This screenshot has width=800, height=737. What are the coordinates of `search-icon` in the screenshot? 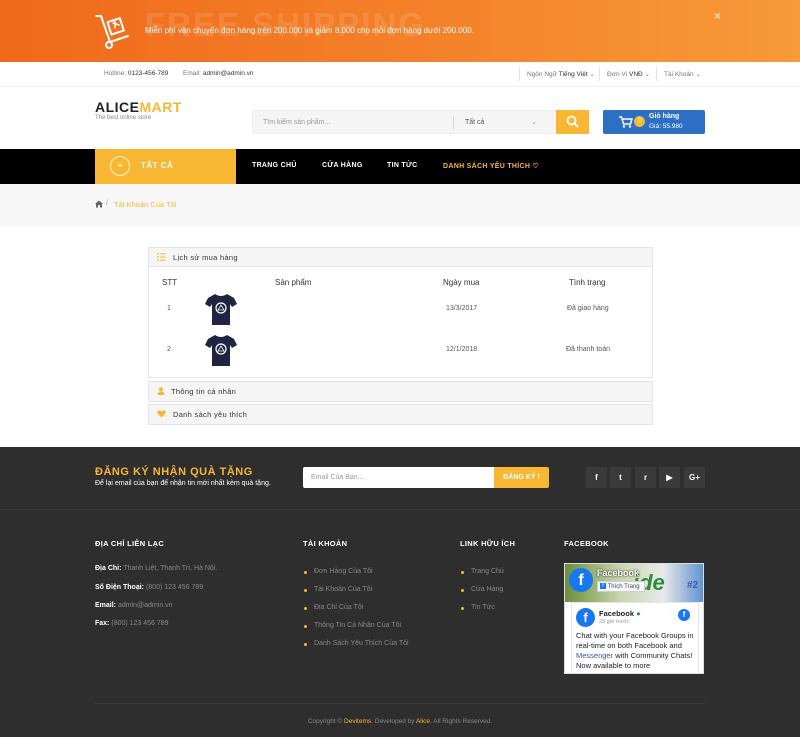 It's located at (572, 121).